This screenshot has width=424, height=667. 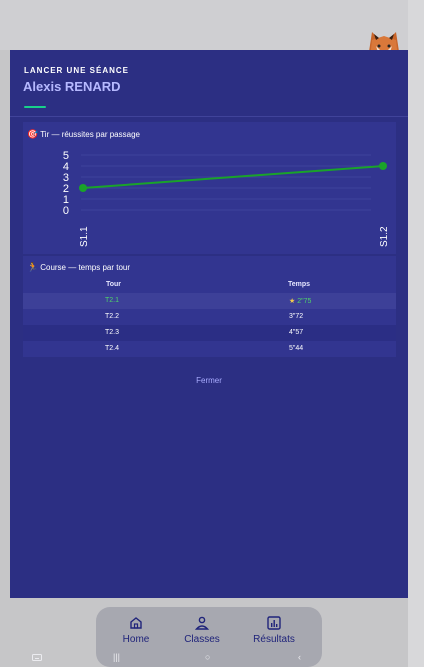 What do you see at coordinates (296, 332) in the screenshot?
I see `time-cell: 4"57` at bounding box center [296, 332].